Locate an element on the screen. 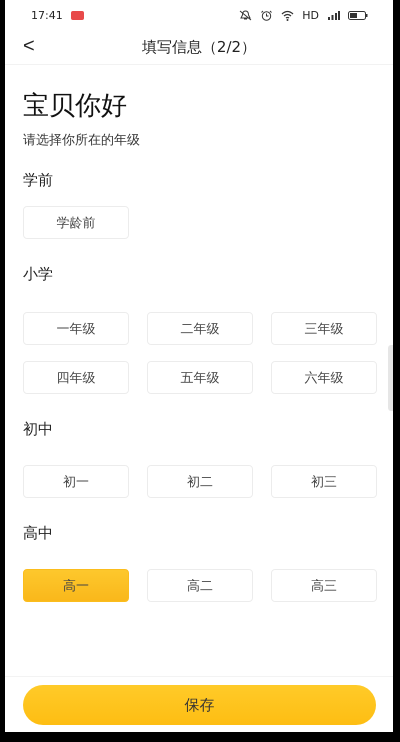  recording-icon is located at coordinates (77, 15).